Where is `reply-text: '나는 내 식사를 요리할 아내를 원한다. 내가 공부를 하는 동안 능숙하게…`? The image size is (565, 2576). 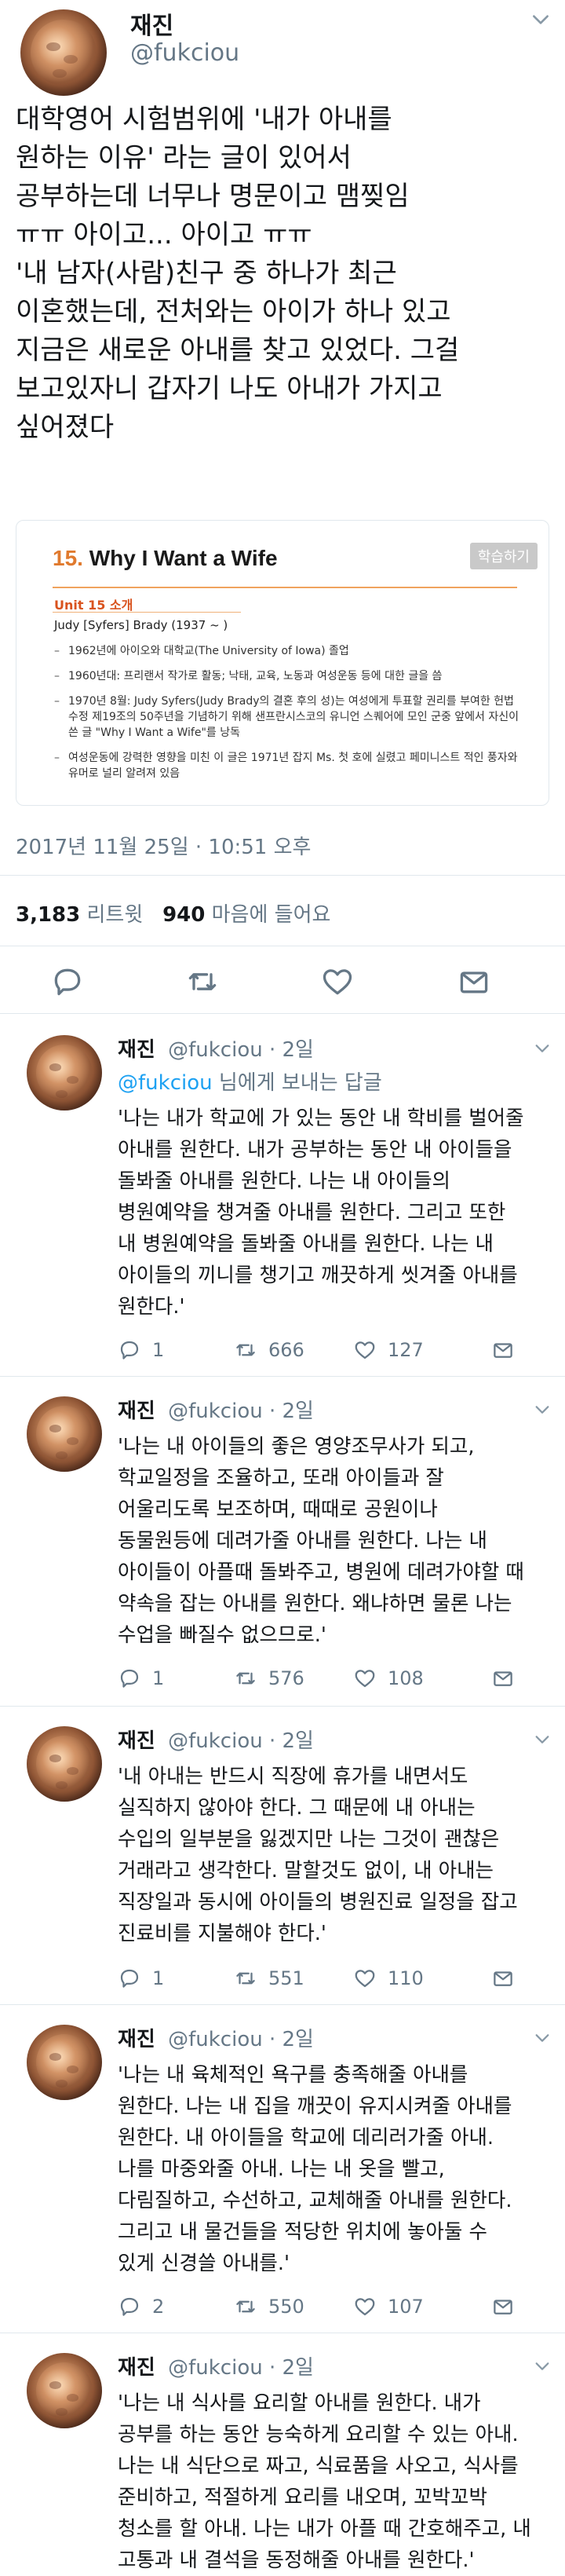 reply-text: '나는 내 식사를 요리할 아내를 원한다. 내가 공부를 하는 동안 능숙하게… is located at coordinates (324, 2482).